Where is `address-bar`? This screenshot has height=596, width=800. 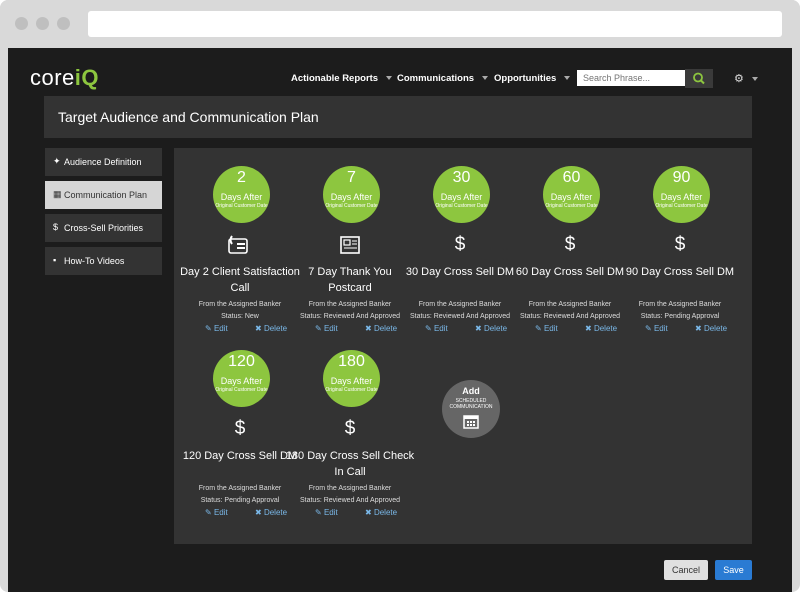 address-bar is located at coordinates (435, 24).